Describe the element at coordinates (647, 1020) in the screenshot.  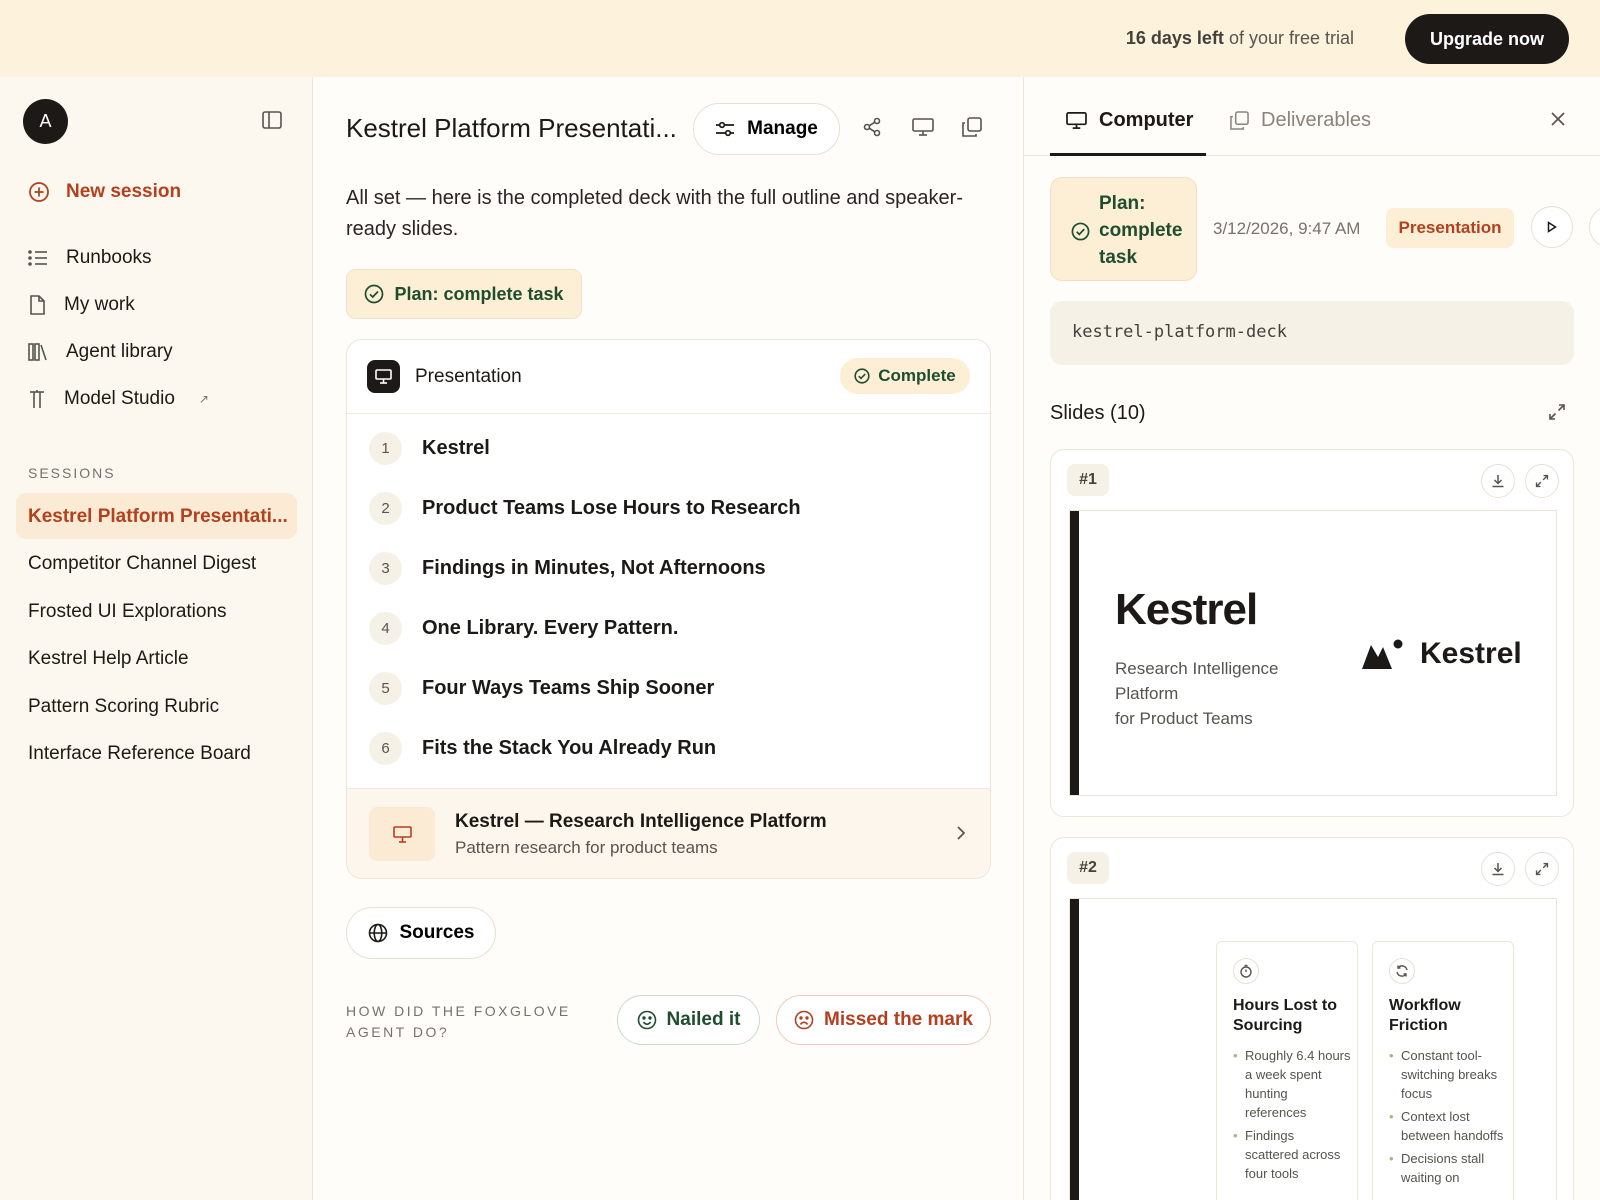
I see `smile-icon` at that location.